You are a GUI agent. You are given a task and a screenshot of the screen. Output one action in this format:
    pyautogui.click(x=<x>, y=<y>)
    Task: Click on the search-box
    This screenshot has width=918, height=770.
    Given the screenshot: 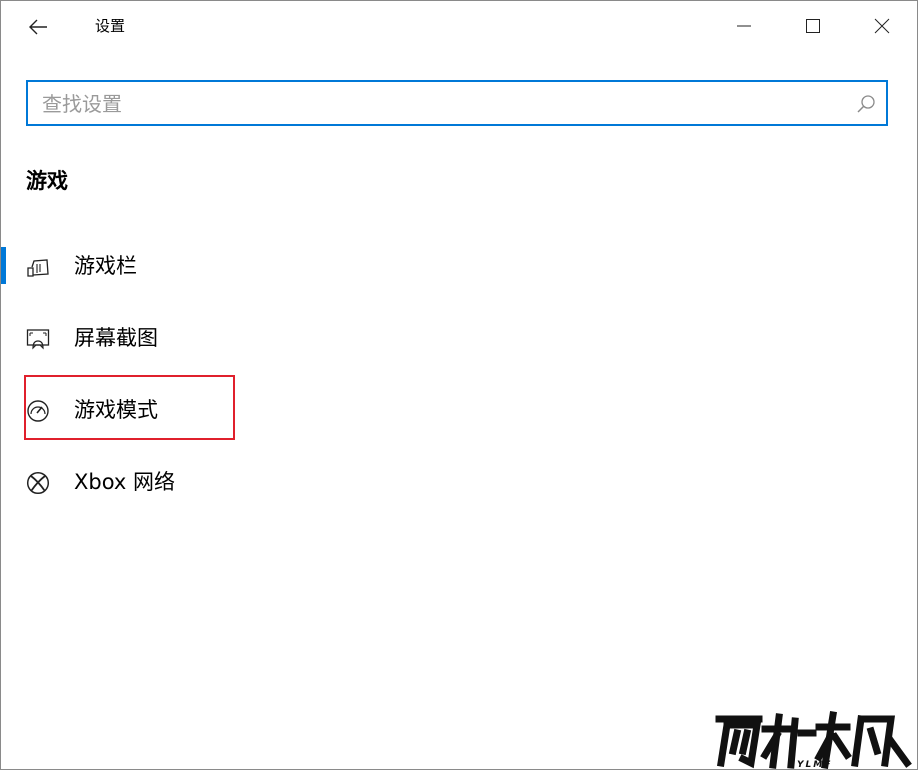 What is the action you would take?
    pyautogui.click(x=457, y=103)
    